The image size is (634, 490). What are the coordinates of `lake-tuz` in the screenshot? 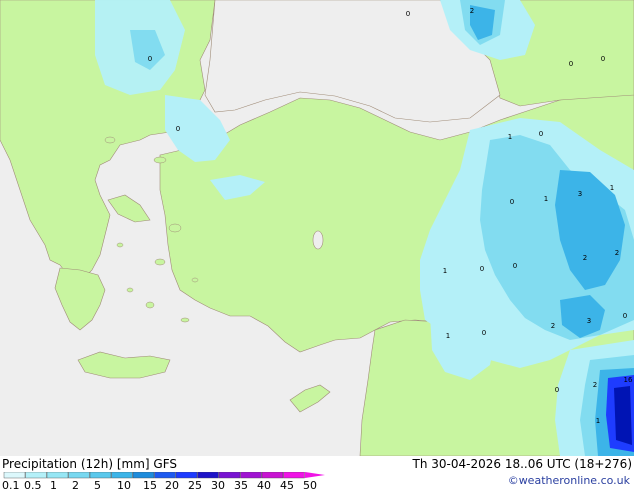 It's located at (318, 240).